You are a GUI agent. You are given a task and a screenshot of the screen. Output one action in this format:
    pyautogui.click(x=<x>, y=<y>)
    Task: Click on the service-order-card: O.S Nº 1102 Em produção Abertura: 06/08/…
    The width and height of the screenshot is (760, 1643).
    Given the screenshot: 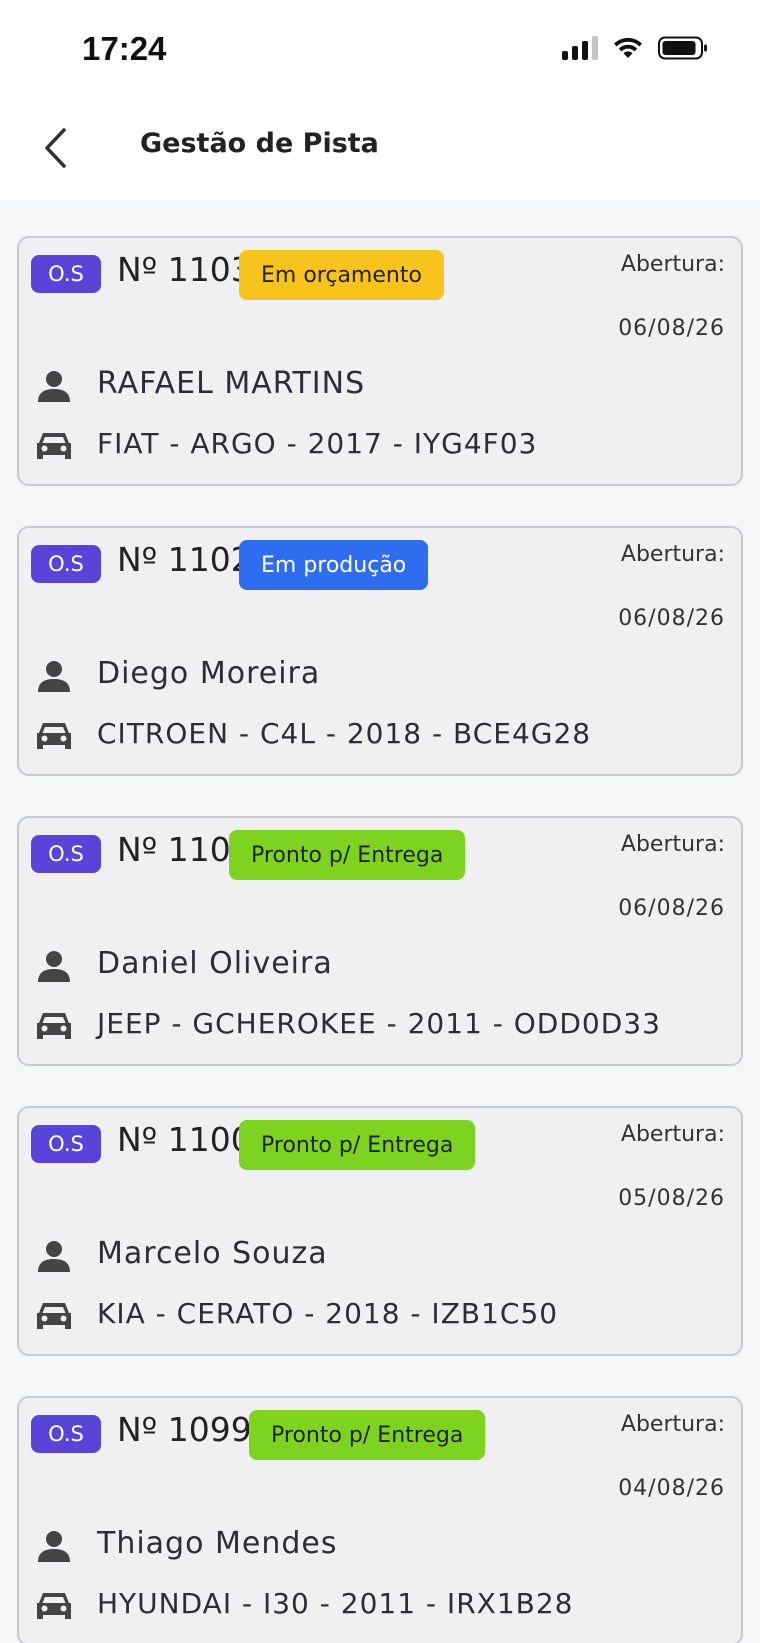 What is the action you would take?
    pyautogui.click(x=380, y=651)
    